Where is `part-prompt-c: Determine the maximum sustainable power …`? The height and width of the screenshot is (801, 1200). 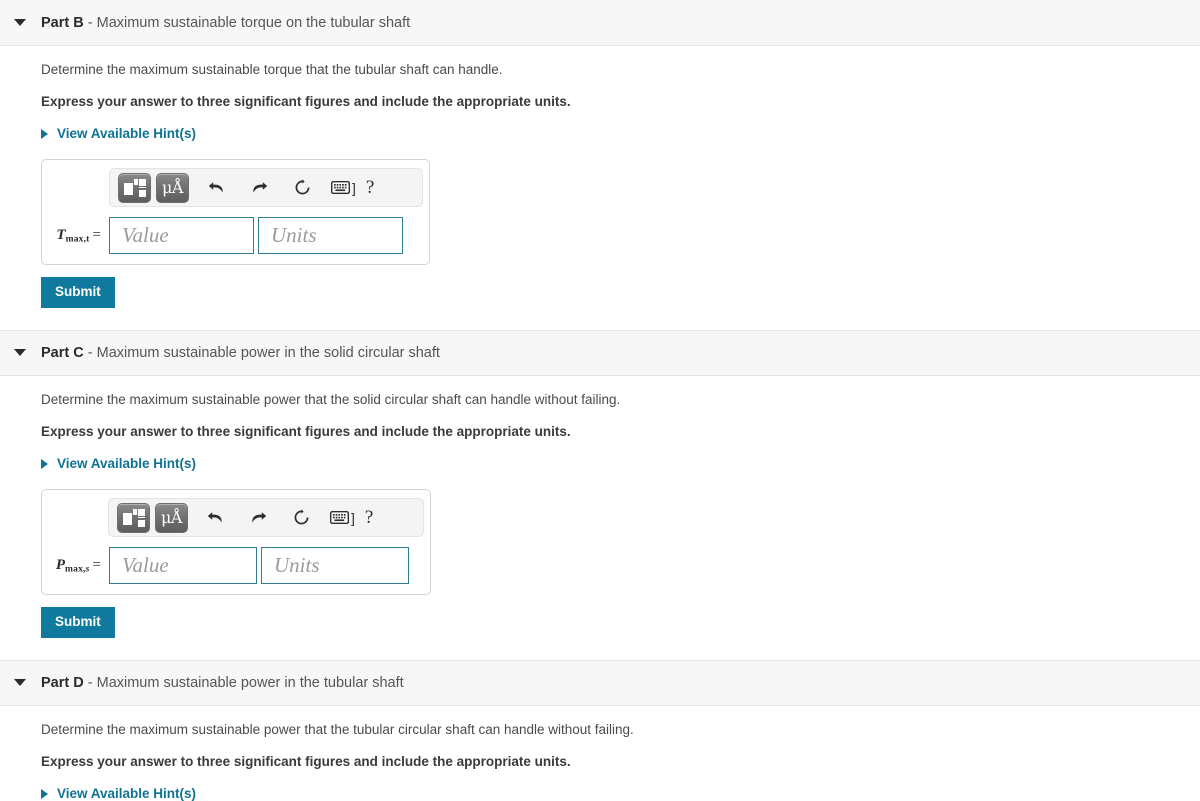
part-prompt-c: Determine the maximum sustainable power … is located at coordinates (331, 399).